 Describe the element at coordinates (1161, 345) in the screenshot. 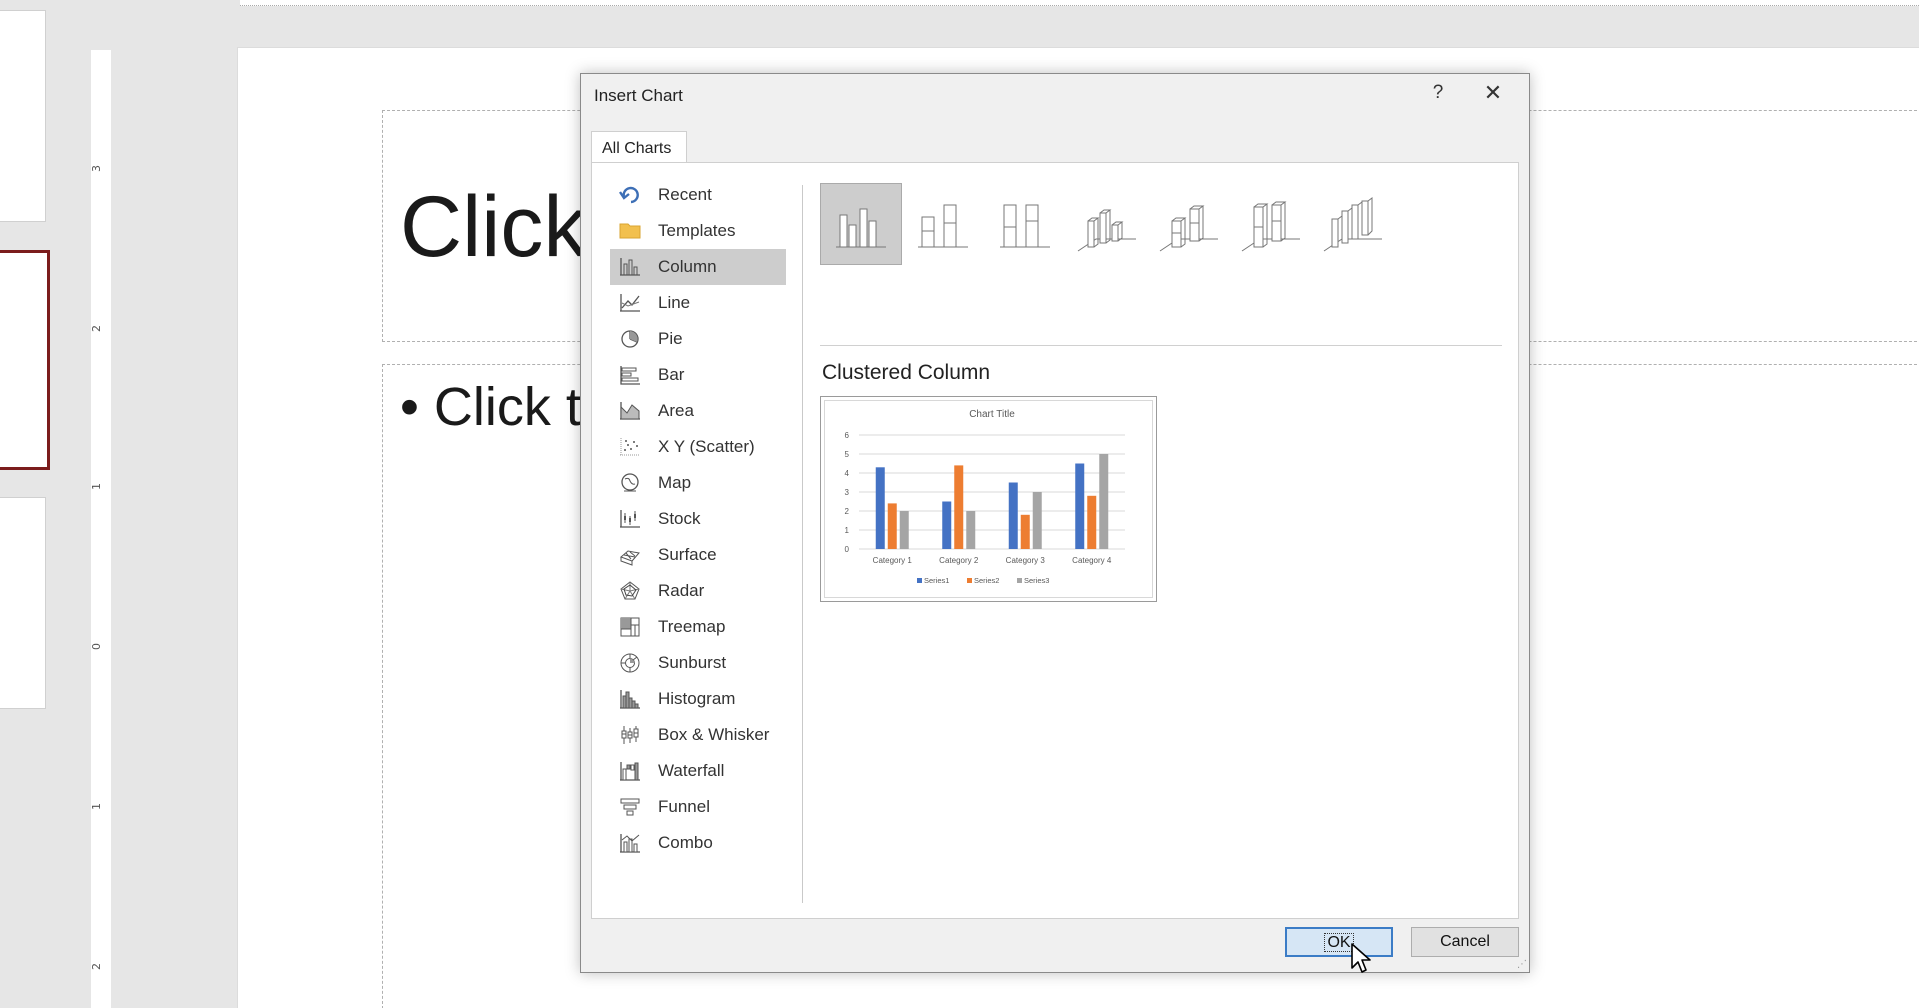

I see `divider` at that location.